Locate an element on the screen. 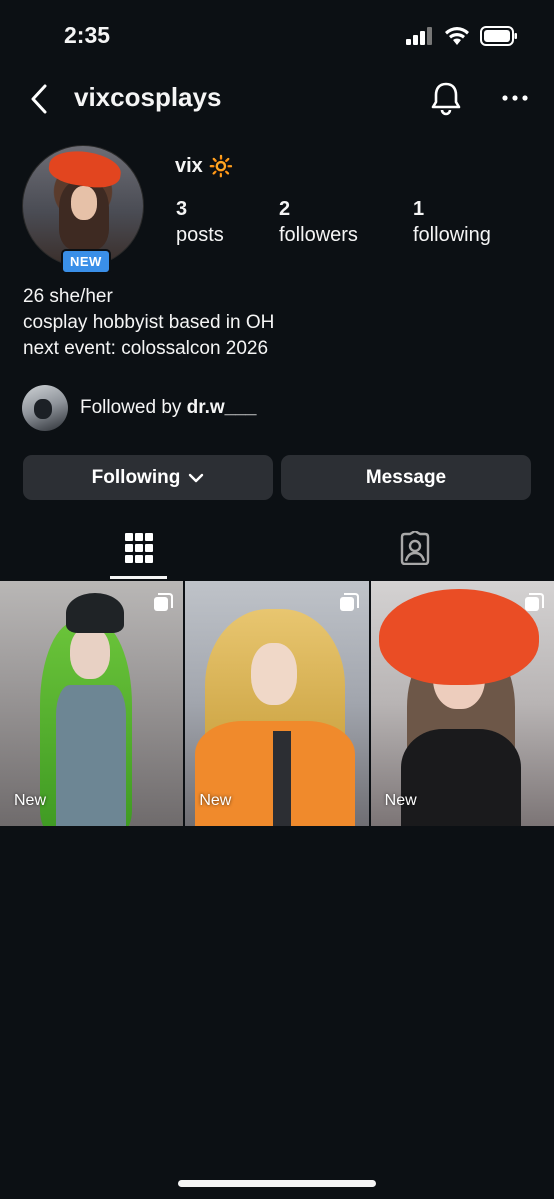  posts-label: posts is located at coordinates (200, 235).